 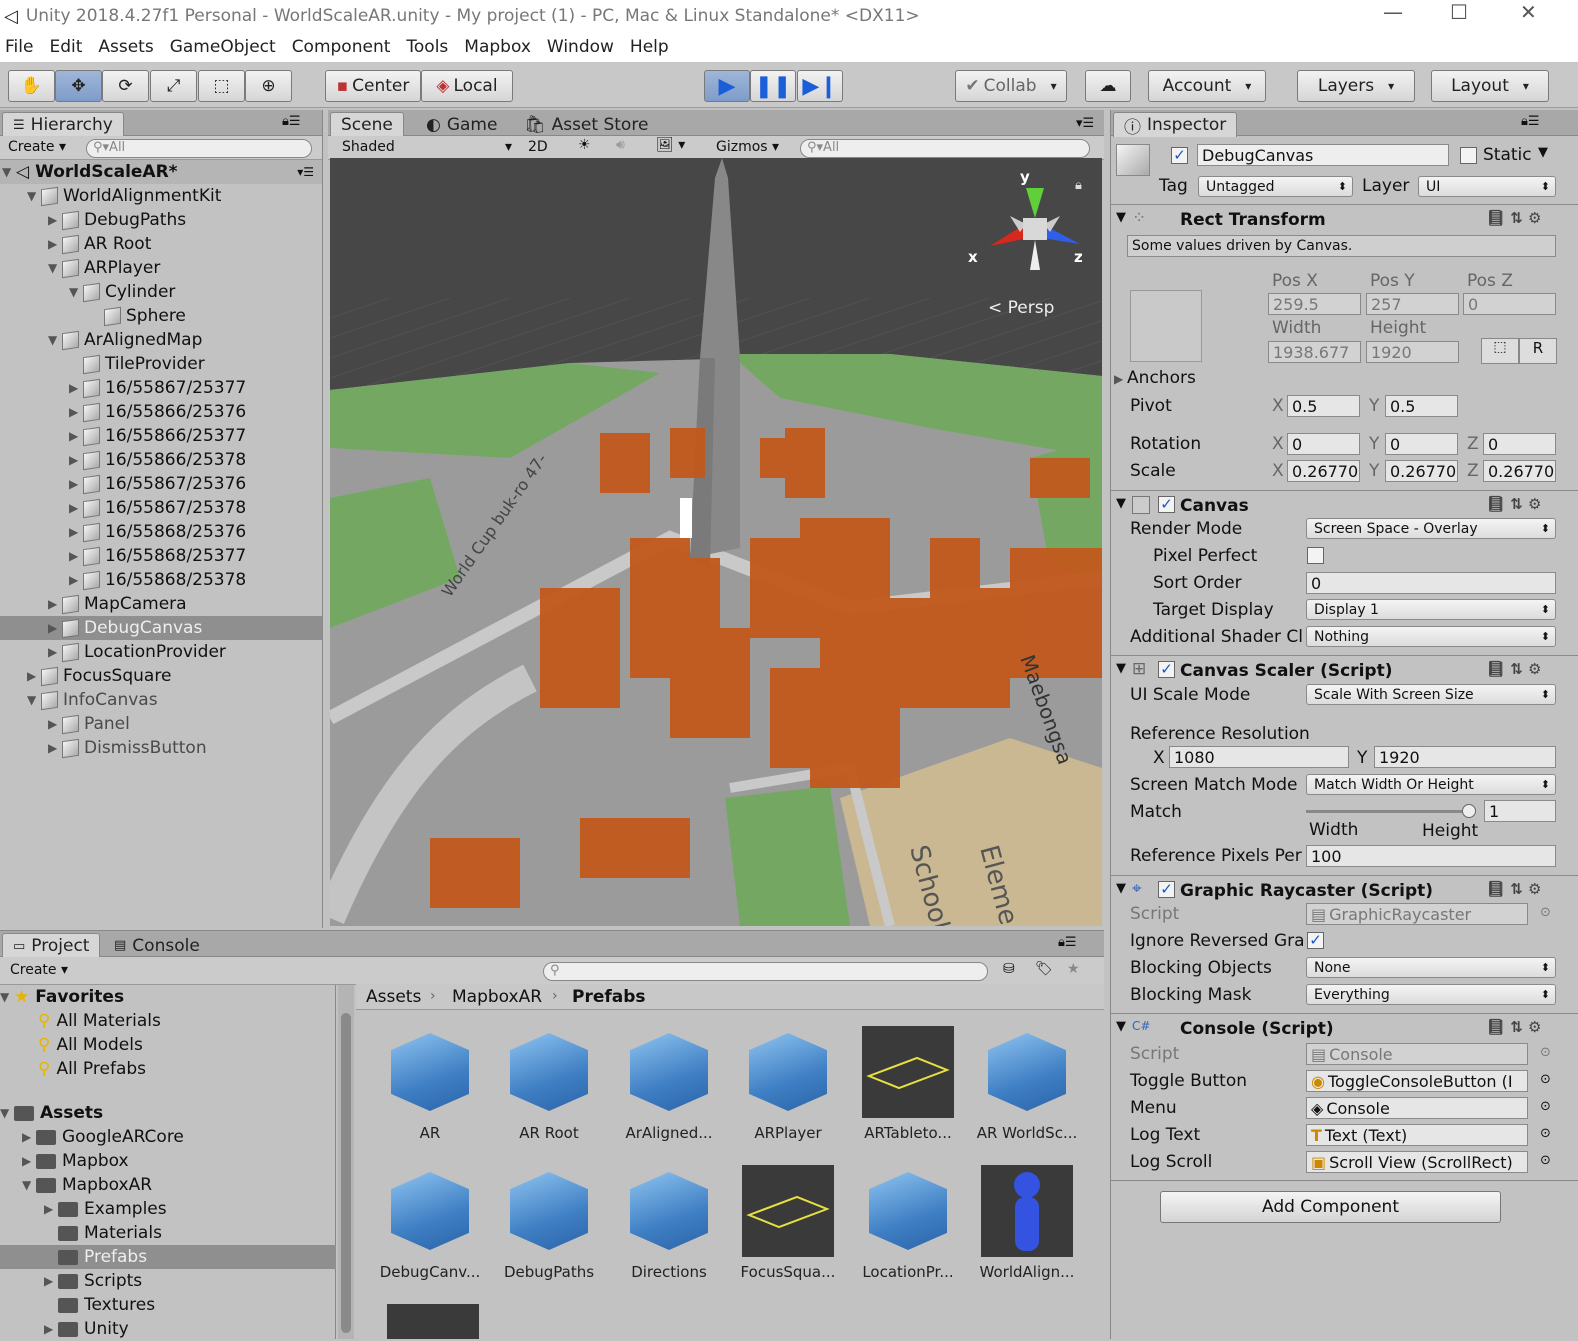 I want to click on tab-hierarchy: ☰ Hierarchy, so click(x=63, y=124).